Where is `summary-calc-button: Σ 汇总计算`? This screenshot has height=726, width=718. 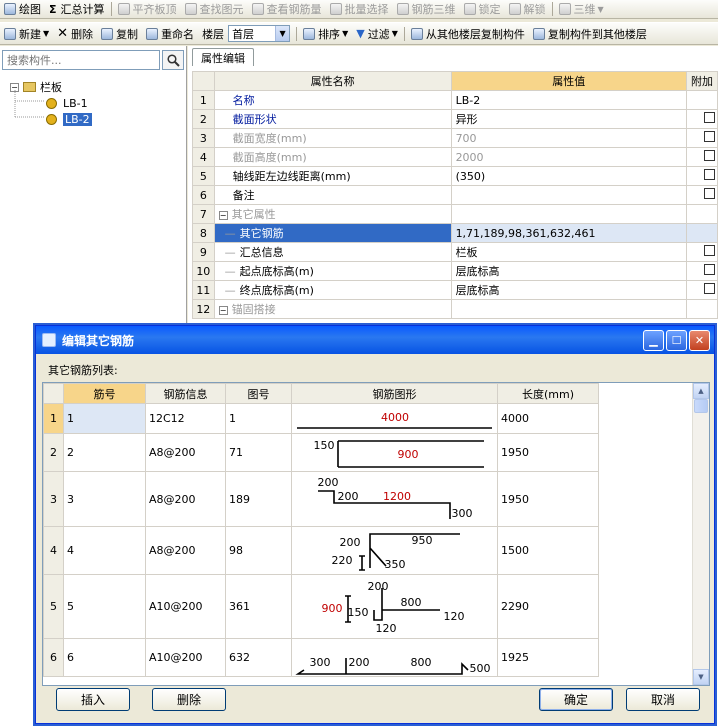
summary-calc-button: Σ 汇总计算 is located at coordinates (77, 9).